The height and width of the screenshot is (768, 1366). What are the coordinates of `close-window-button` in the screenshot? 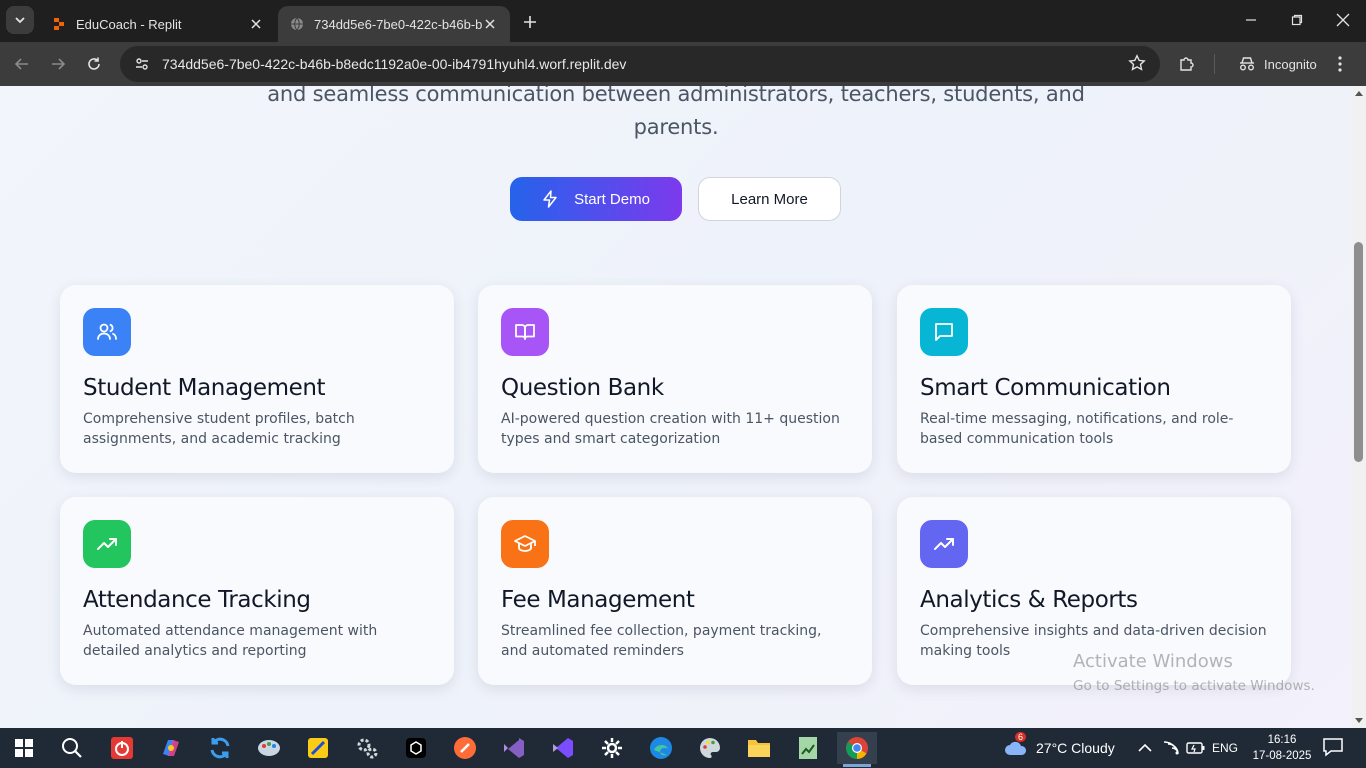 It's located at (1343, 20).